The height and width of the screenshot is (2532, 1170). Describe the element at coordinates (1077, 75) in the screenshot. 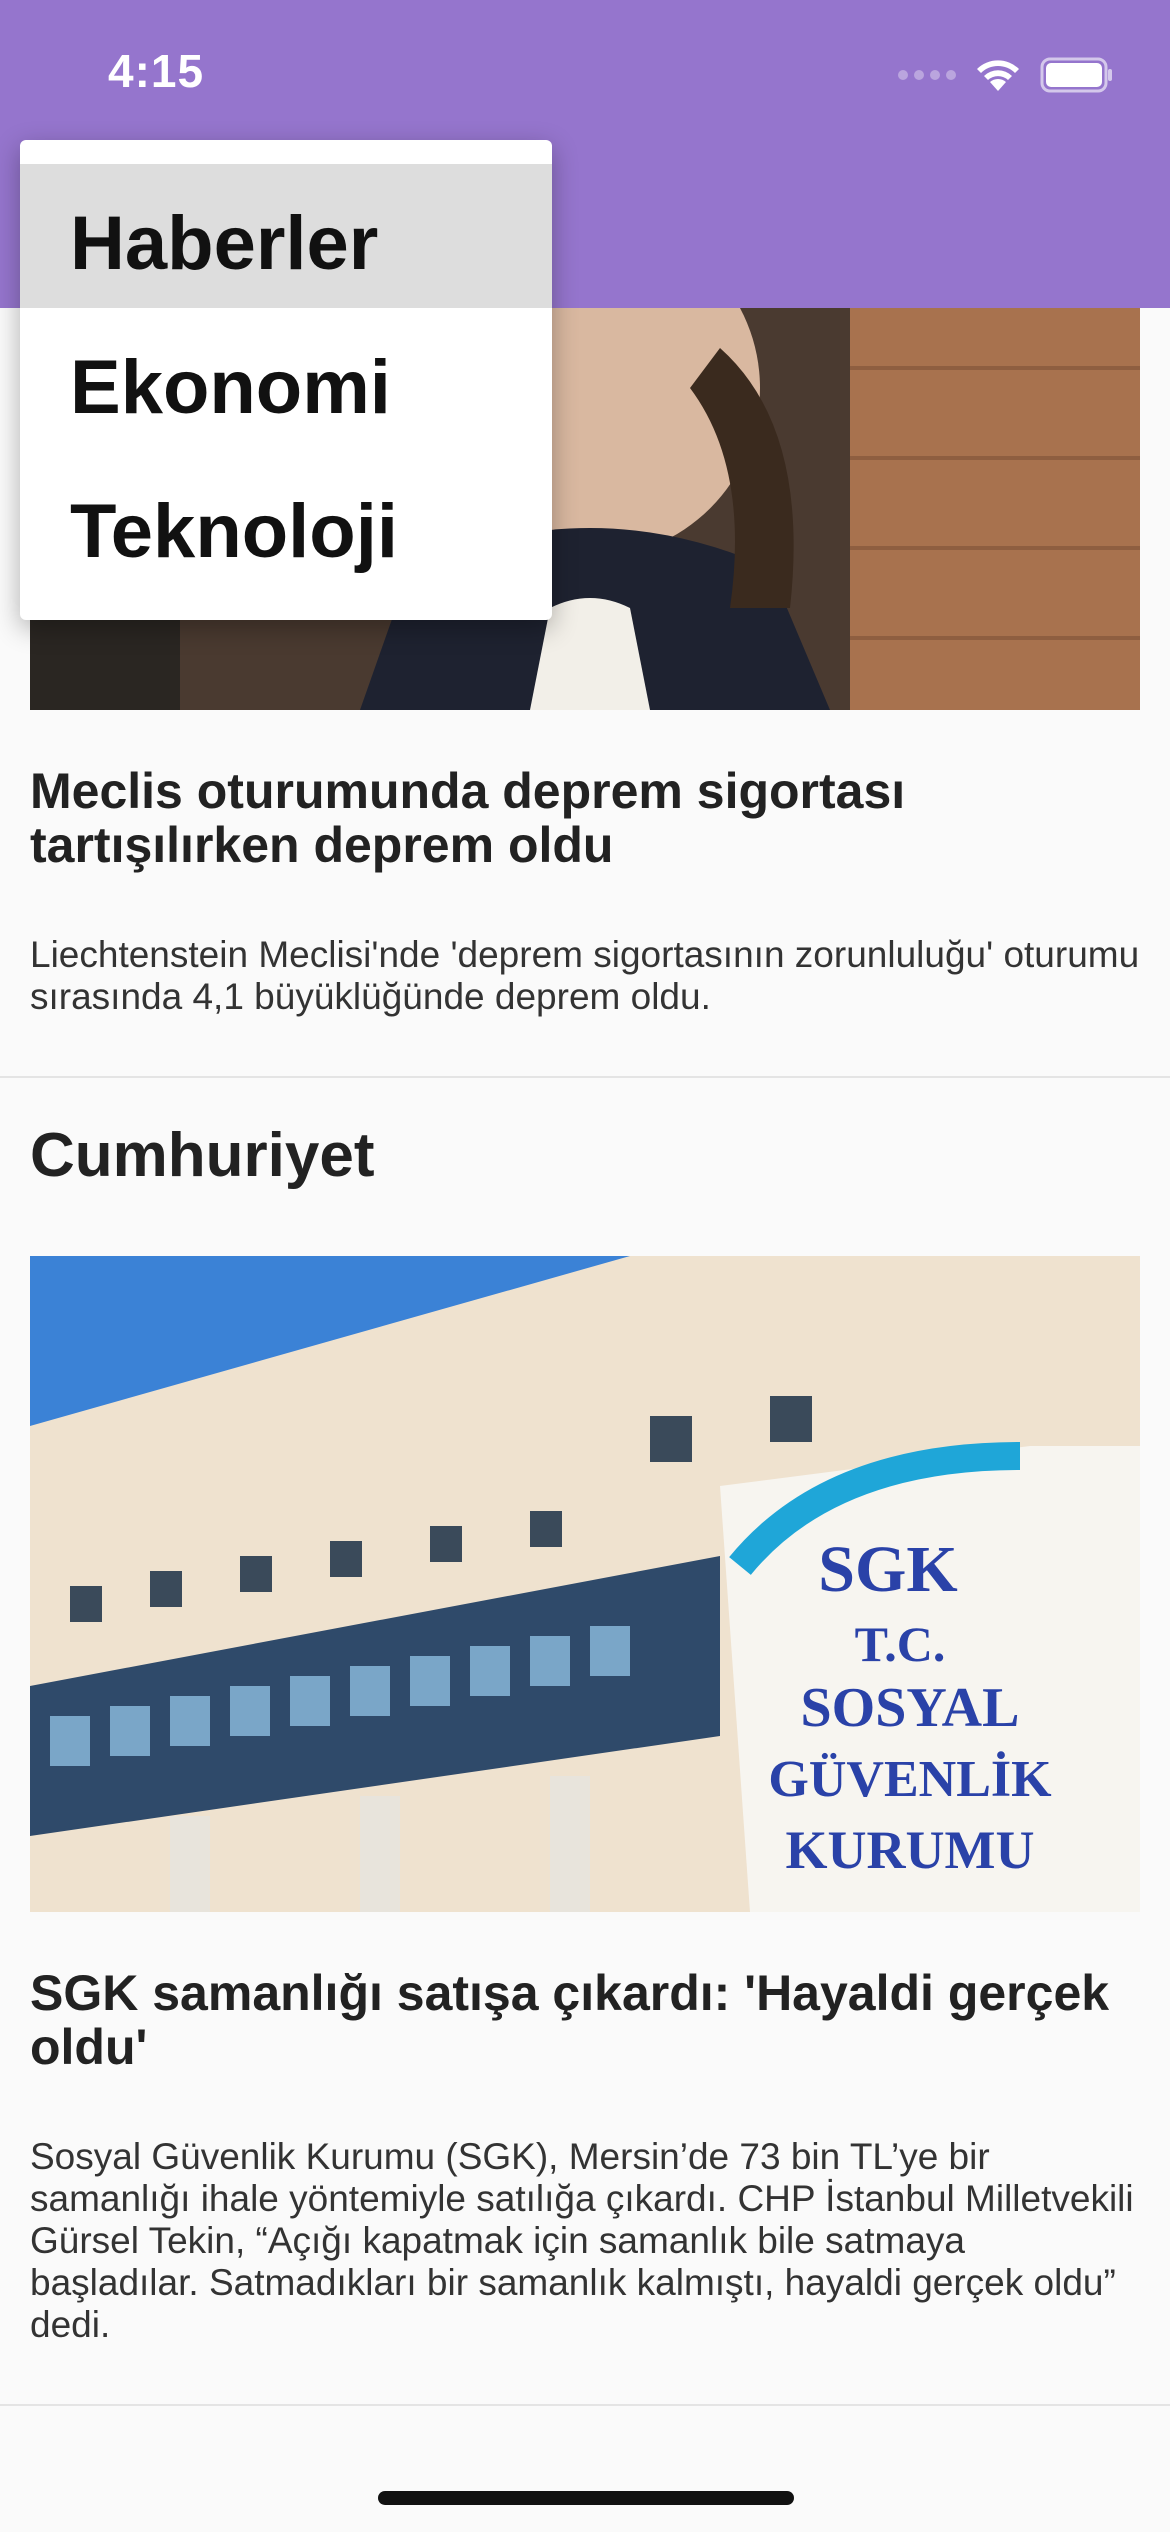

I see `battery-icon` at that location.